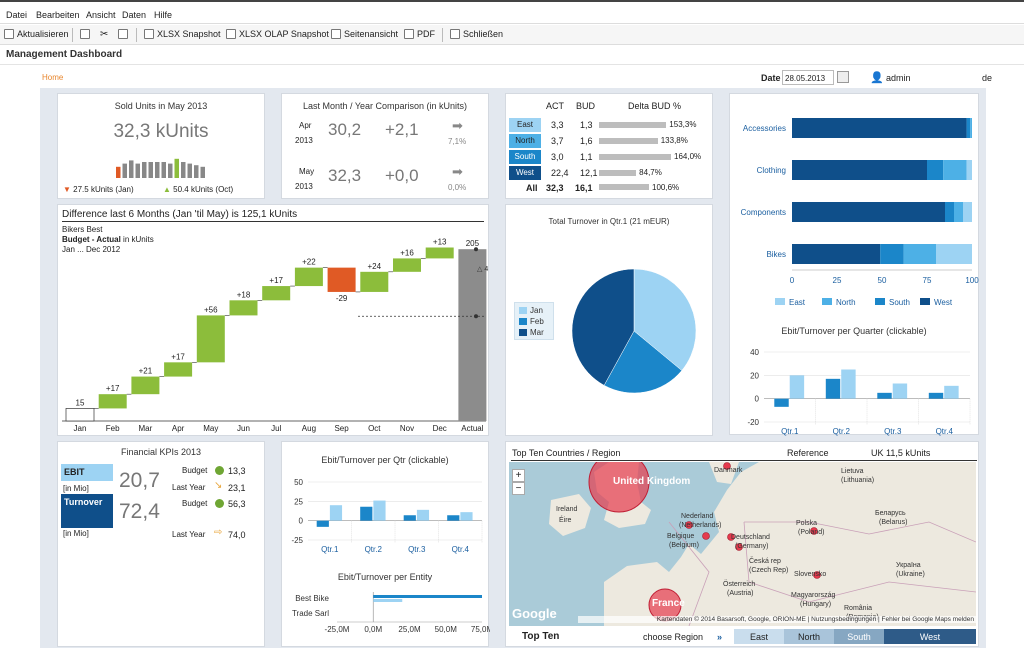 This screenshot has width=1024, height=663. Describe the element at coordinates (586, 106) in the screenshot. I see `col-bud: BUD` at that location.